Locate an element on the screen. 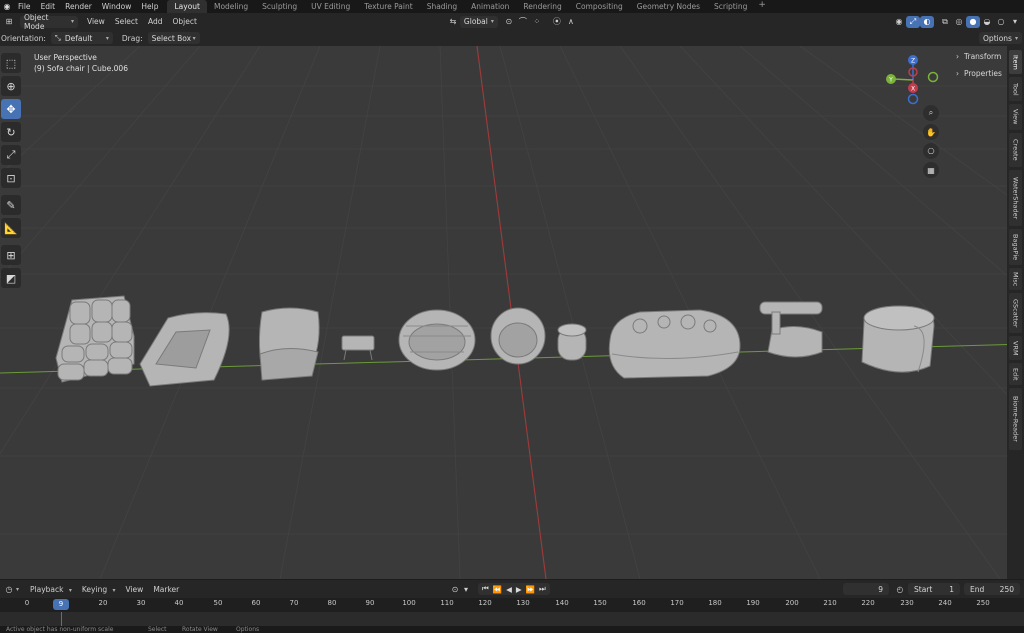 The width and height of the screenshot is (1024, 633). add-primitive-tool-icon: ◩ is located at coordinates (11, 278).